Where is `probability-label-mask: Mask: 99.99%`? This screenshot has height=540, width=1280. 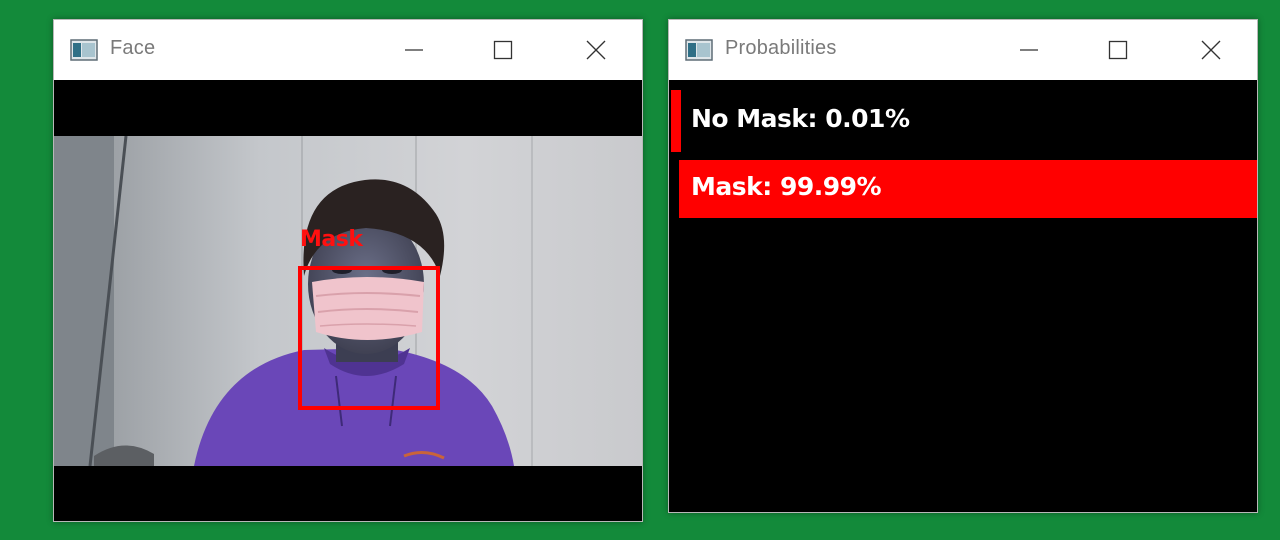 probability-label-mask: Mask: 99.99% is located at coordinates (786, 186).